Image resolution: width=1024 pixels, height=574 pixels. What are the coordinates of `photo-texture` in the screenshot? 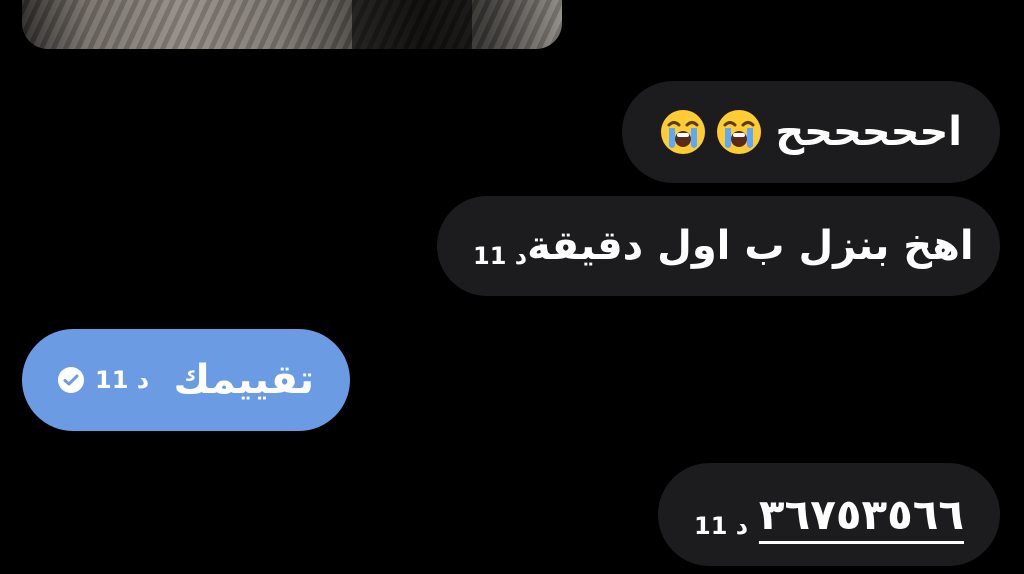 It's located at (292, 24).